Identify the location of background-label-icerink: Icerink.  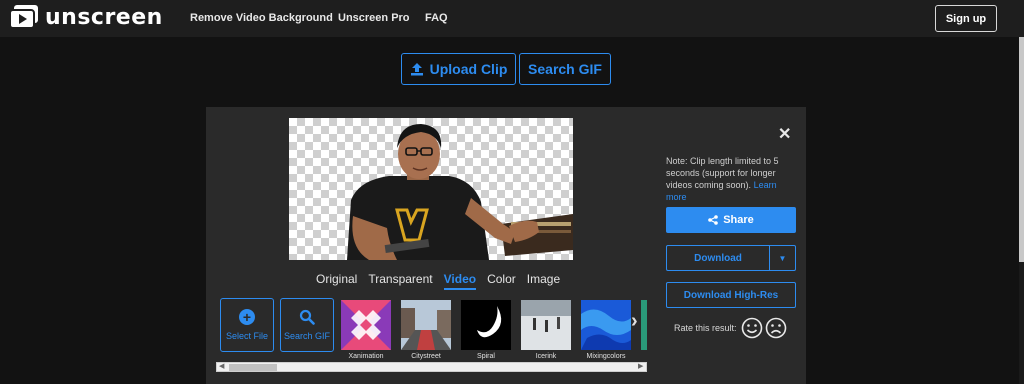
(546, 356).